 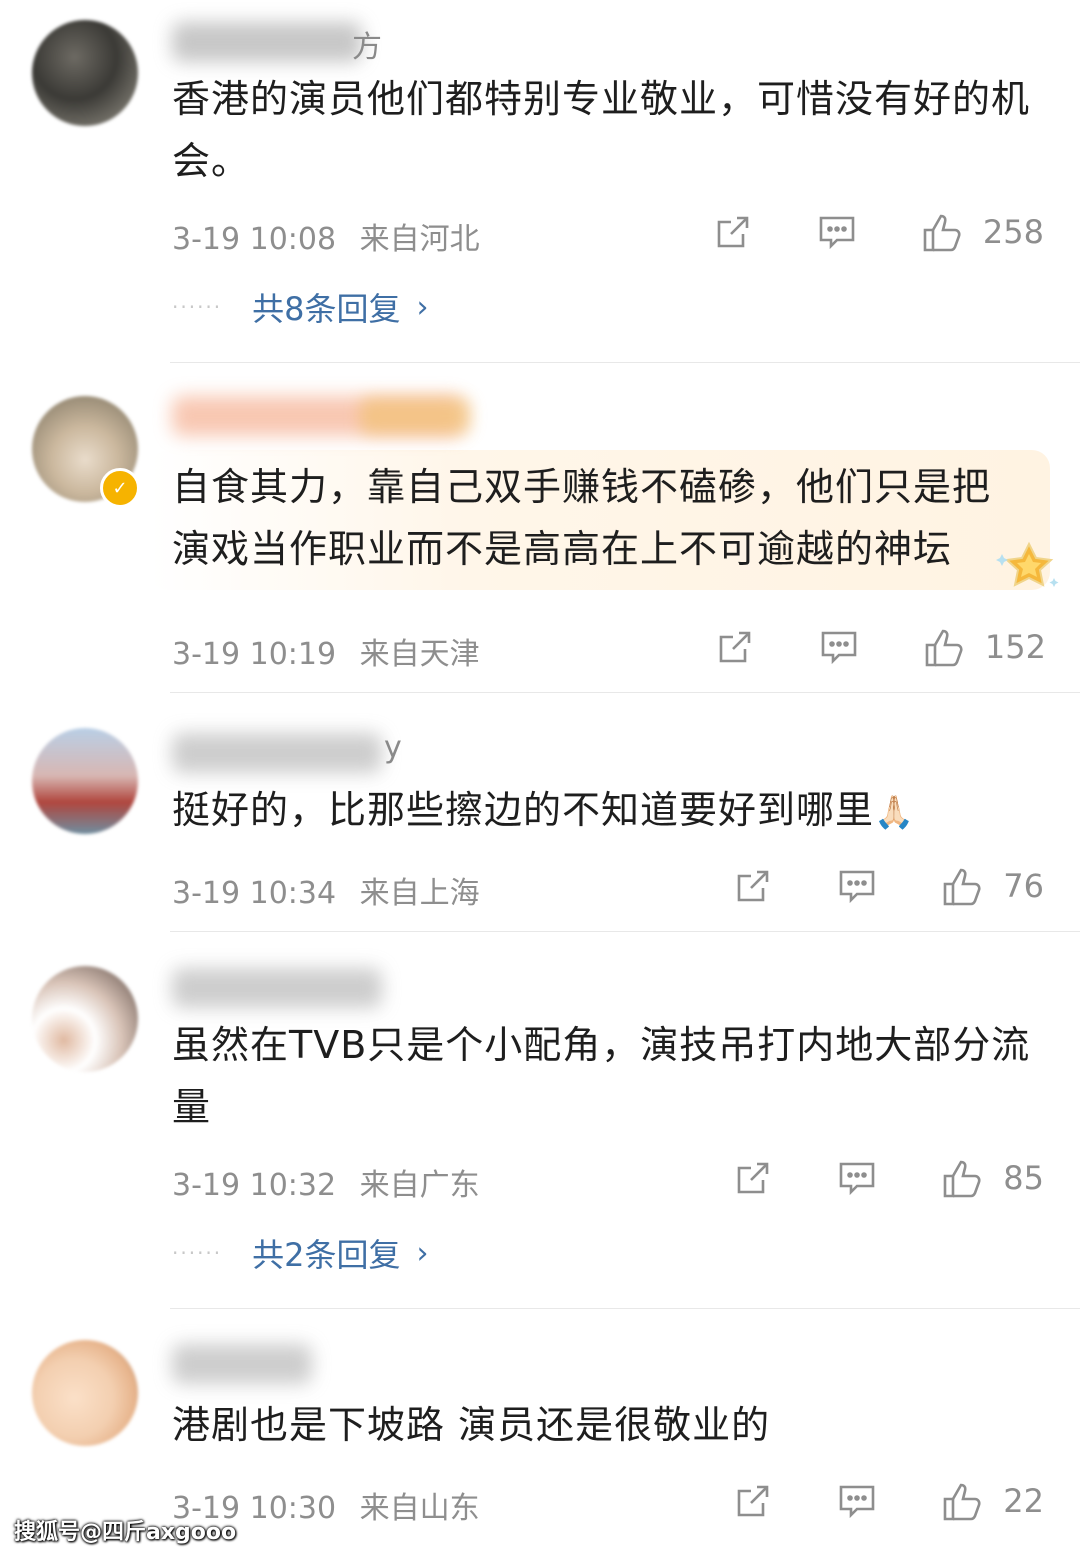 What do you see at coordinates (419, 239) in the screenshot?
I see `comment-location: 来自河北` at bounding box center [419, 239].